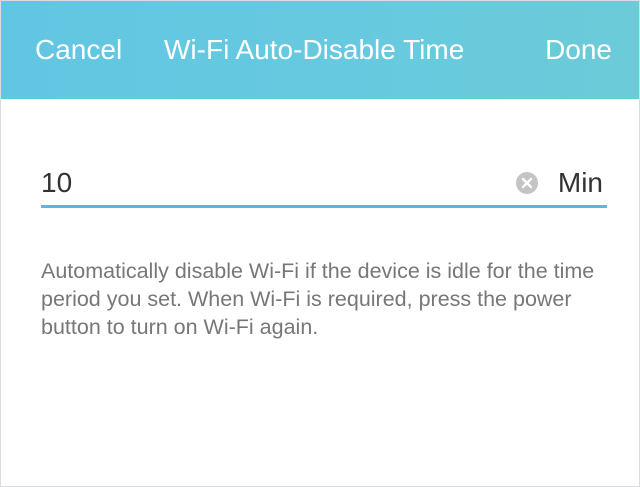 The image size is (640, 487). Describe the element at coordinates (578, 50) in the screenshot. I see `done-button: Done` at that location.